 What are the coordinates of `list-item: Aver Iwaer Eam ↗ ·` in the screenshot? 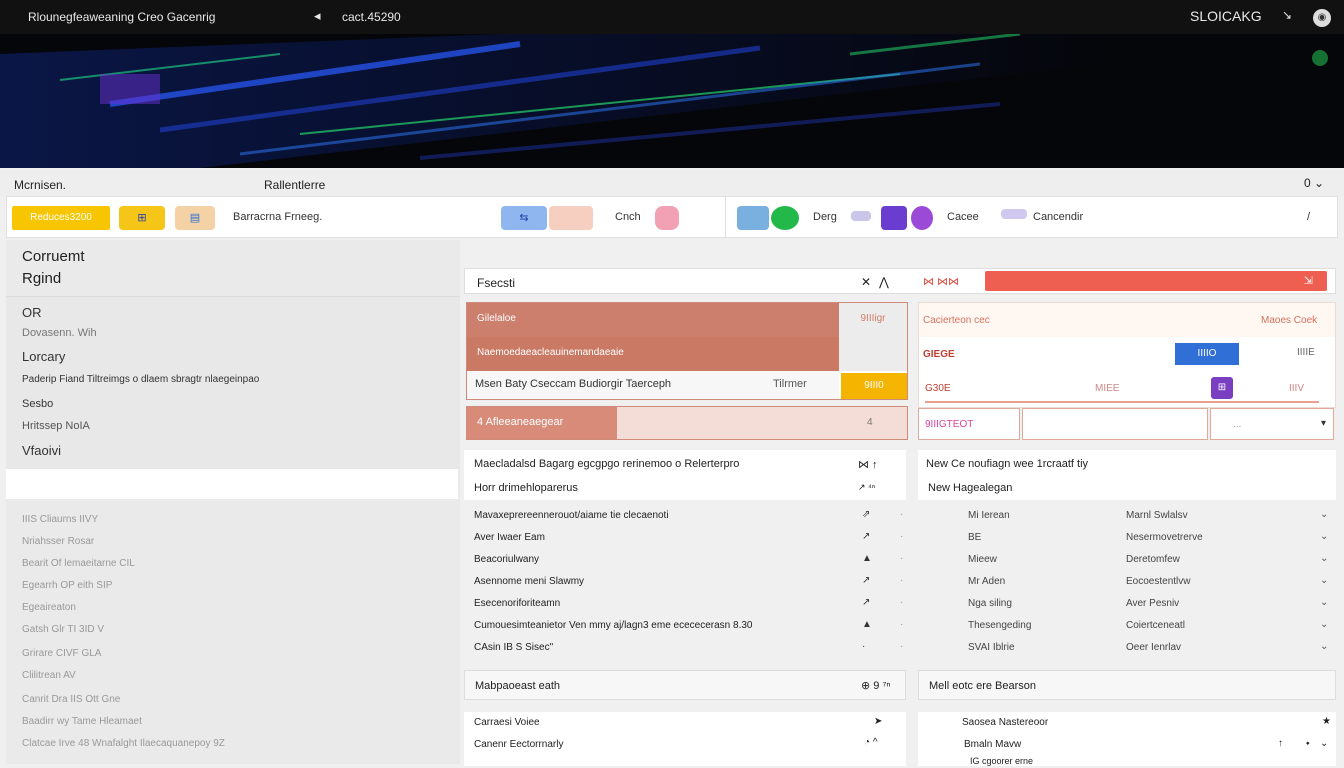 It's located at (685, 538).